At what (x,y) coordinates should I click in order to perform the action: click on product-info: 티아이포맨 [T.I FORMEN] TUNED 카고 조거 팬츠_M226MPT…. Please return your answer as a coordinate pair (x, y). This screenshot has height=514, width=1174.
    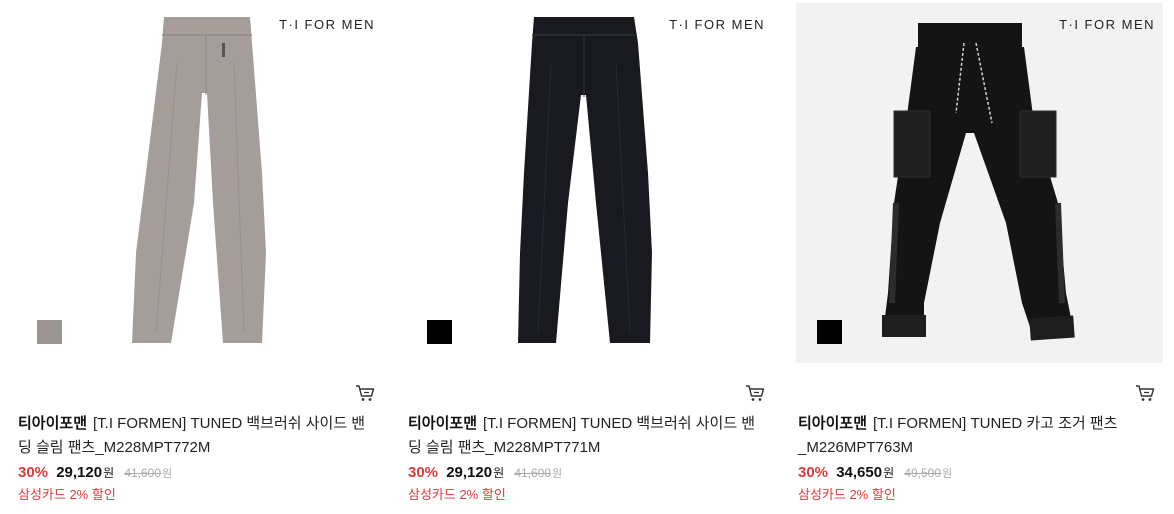
    Looking at the image, I should click on (975, 458).